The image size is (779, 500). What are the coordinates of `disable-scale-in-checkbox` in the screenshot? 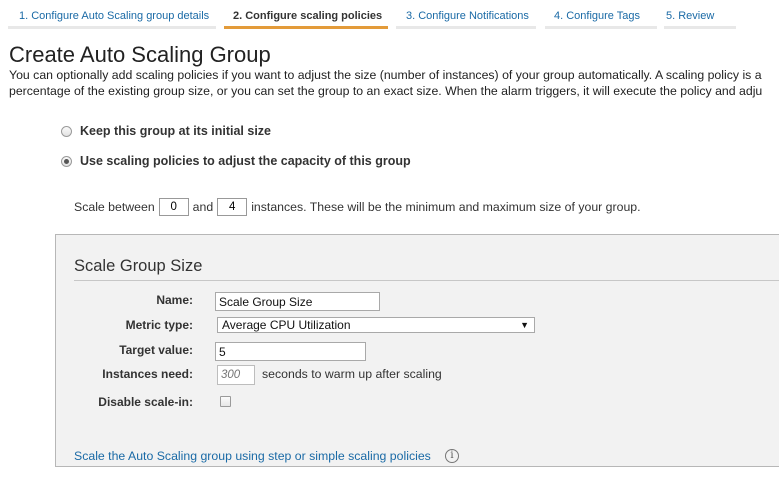 It's located at (225, 401).